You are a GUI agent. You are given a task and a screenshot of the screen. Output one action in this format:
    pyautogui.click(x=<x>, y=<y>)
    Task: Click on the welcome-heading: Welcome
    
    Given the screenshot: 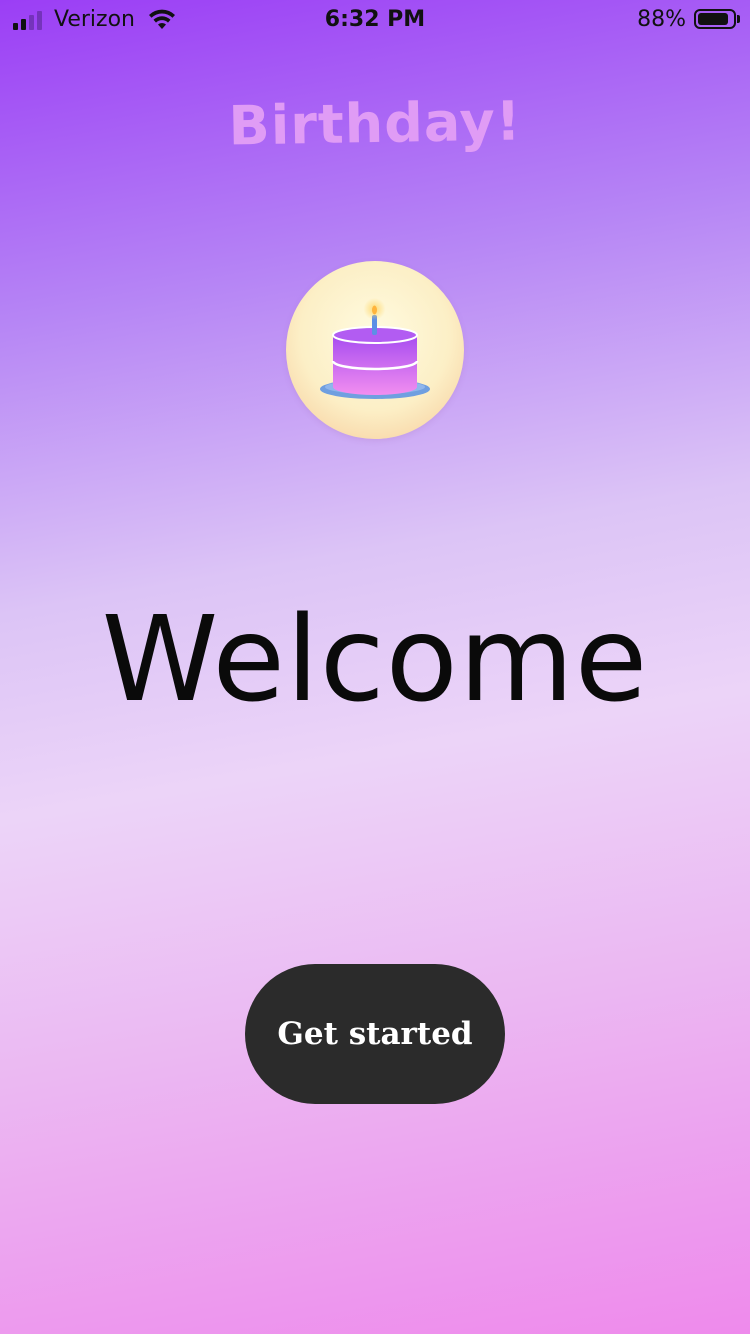 What is the action you would take?
    pyautogui.click(x=375, y=659)
    